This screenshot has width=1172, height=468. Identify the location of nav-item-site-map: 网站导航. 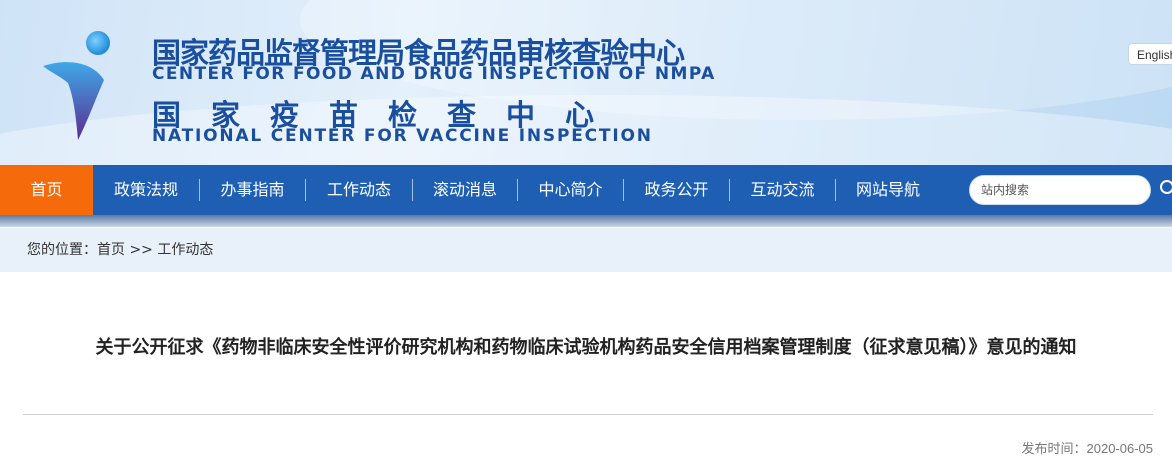
(888, 190).